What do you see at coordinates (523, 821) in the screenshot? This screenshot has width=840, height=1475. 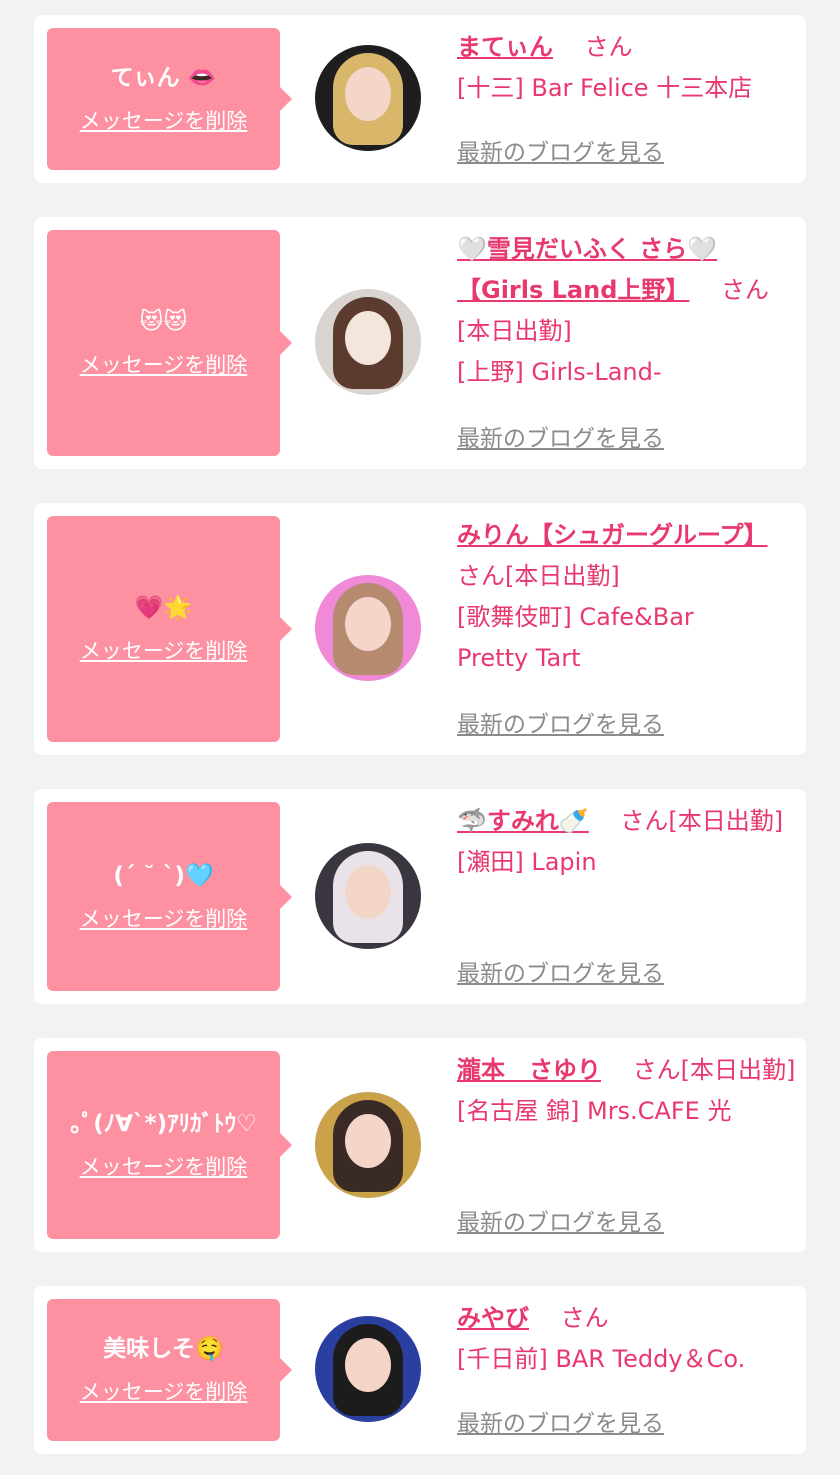 I see `cast-name-link: 🦈すみれ🍼` at bounding box center [523, 821].